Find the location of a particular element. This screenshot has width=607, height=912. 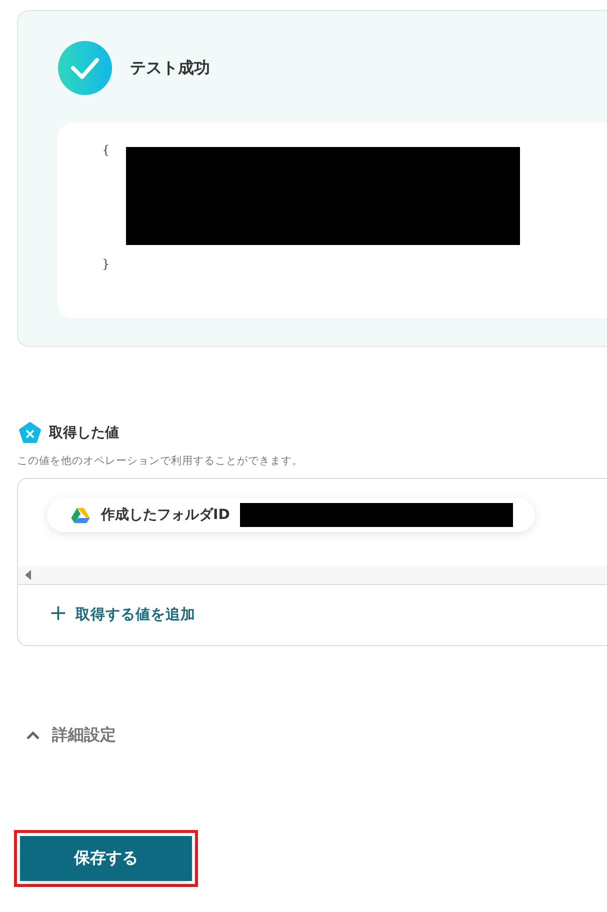

advanced-settings-toggle: 詳細設定 is located at coordinates (71, 735).